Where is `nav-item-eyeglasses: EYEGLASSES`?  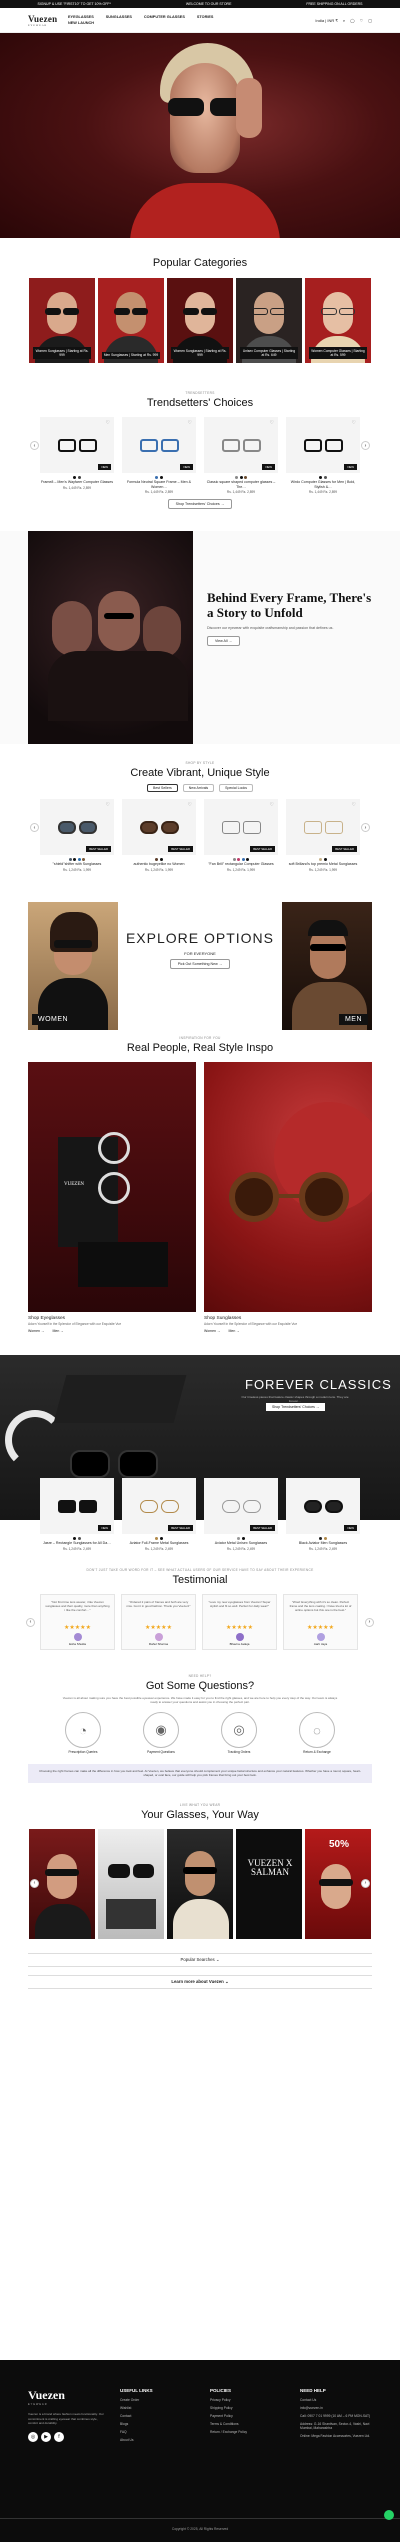 nav-item-eyeglasses: EYEGLASSES is located at coordinates (81, 17).